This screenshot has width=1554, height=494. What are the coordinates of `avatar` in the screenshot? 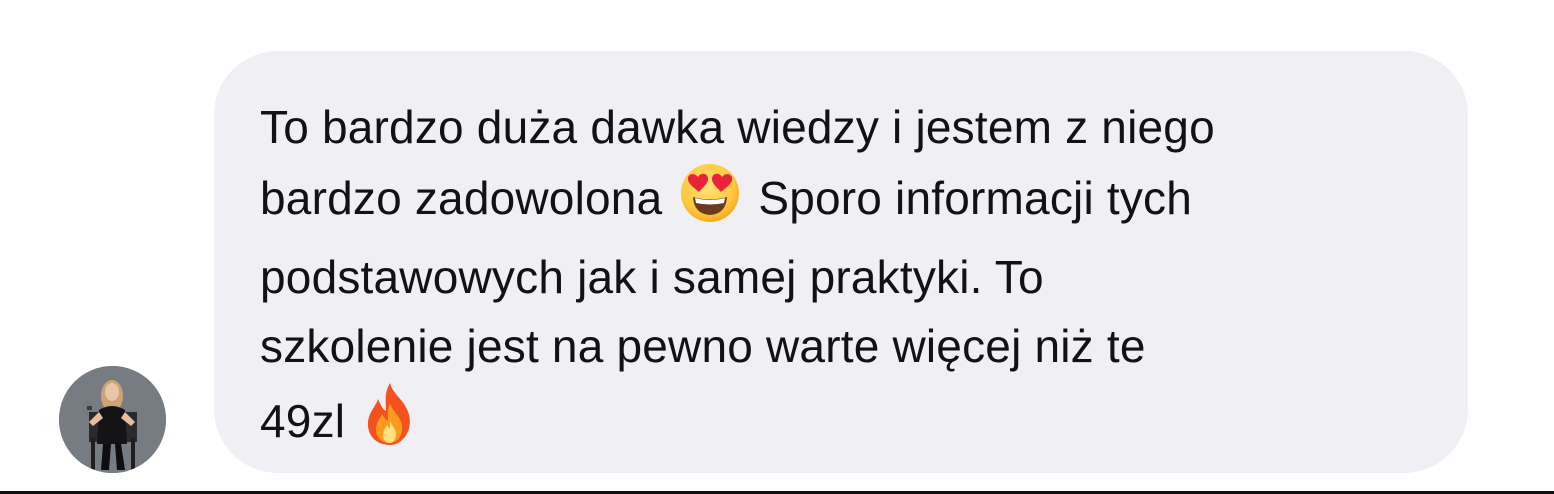 It's located at (112, 419).